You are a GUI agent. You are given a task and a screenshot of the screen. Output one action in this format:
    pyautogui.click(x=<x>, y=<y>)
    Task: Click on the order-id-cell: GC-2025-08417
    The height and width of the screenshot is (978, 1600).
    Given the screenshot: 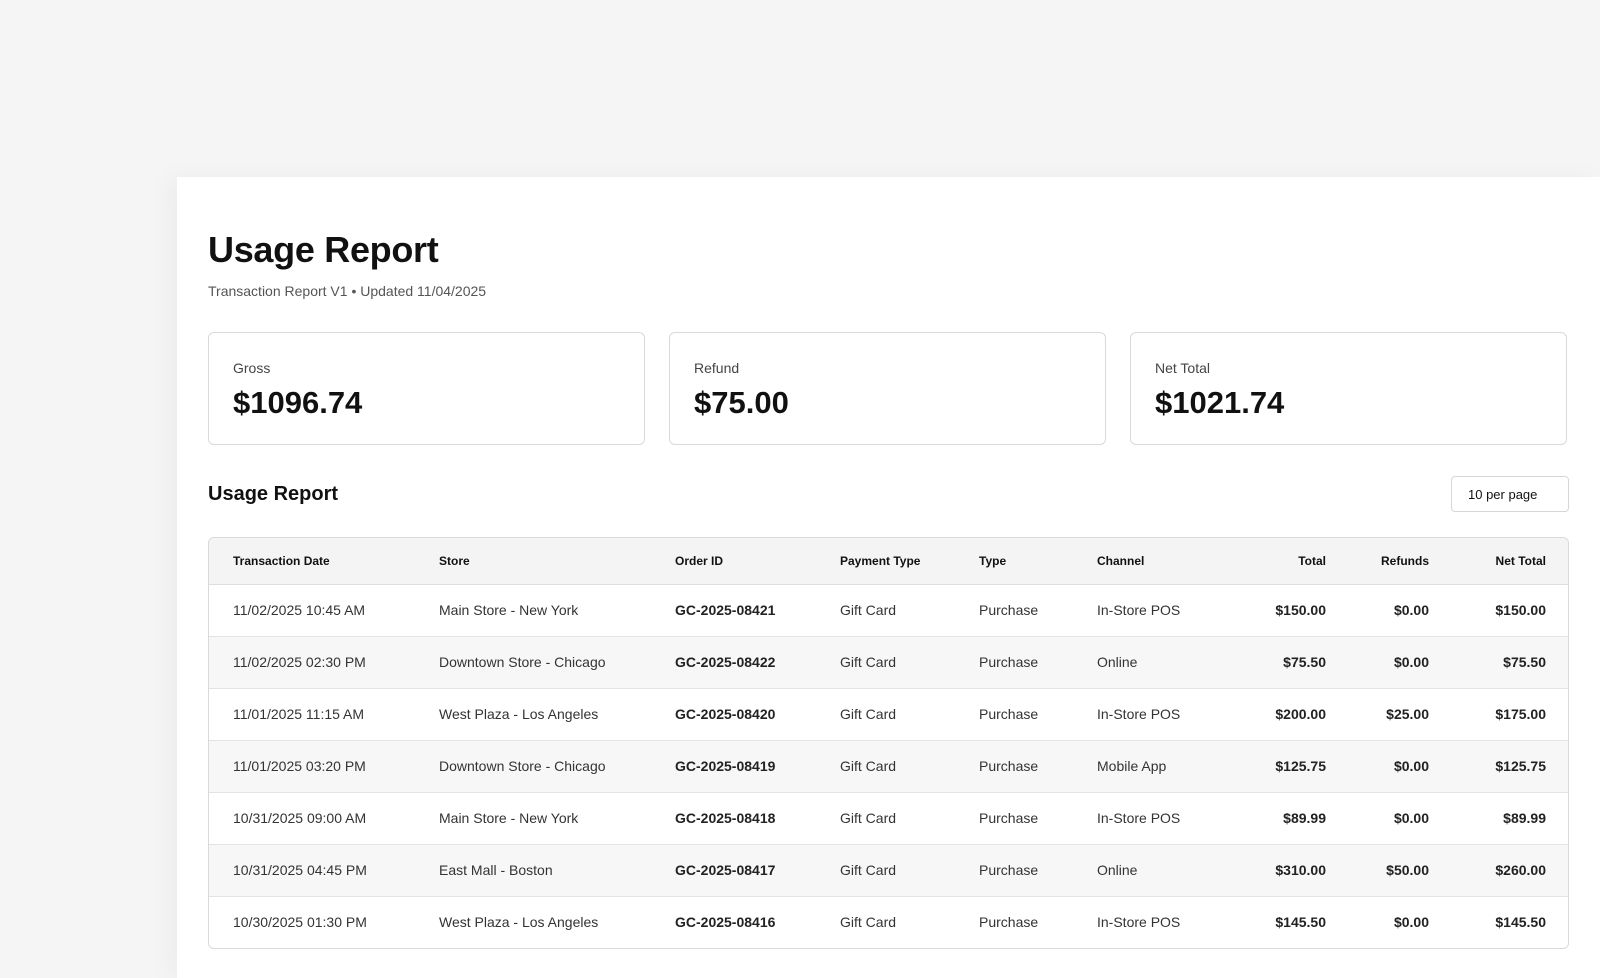 What is the action you would take?
    pyautogui.click(x=757, y=869)
    